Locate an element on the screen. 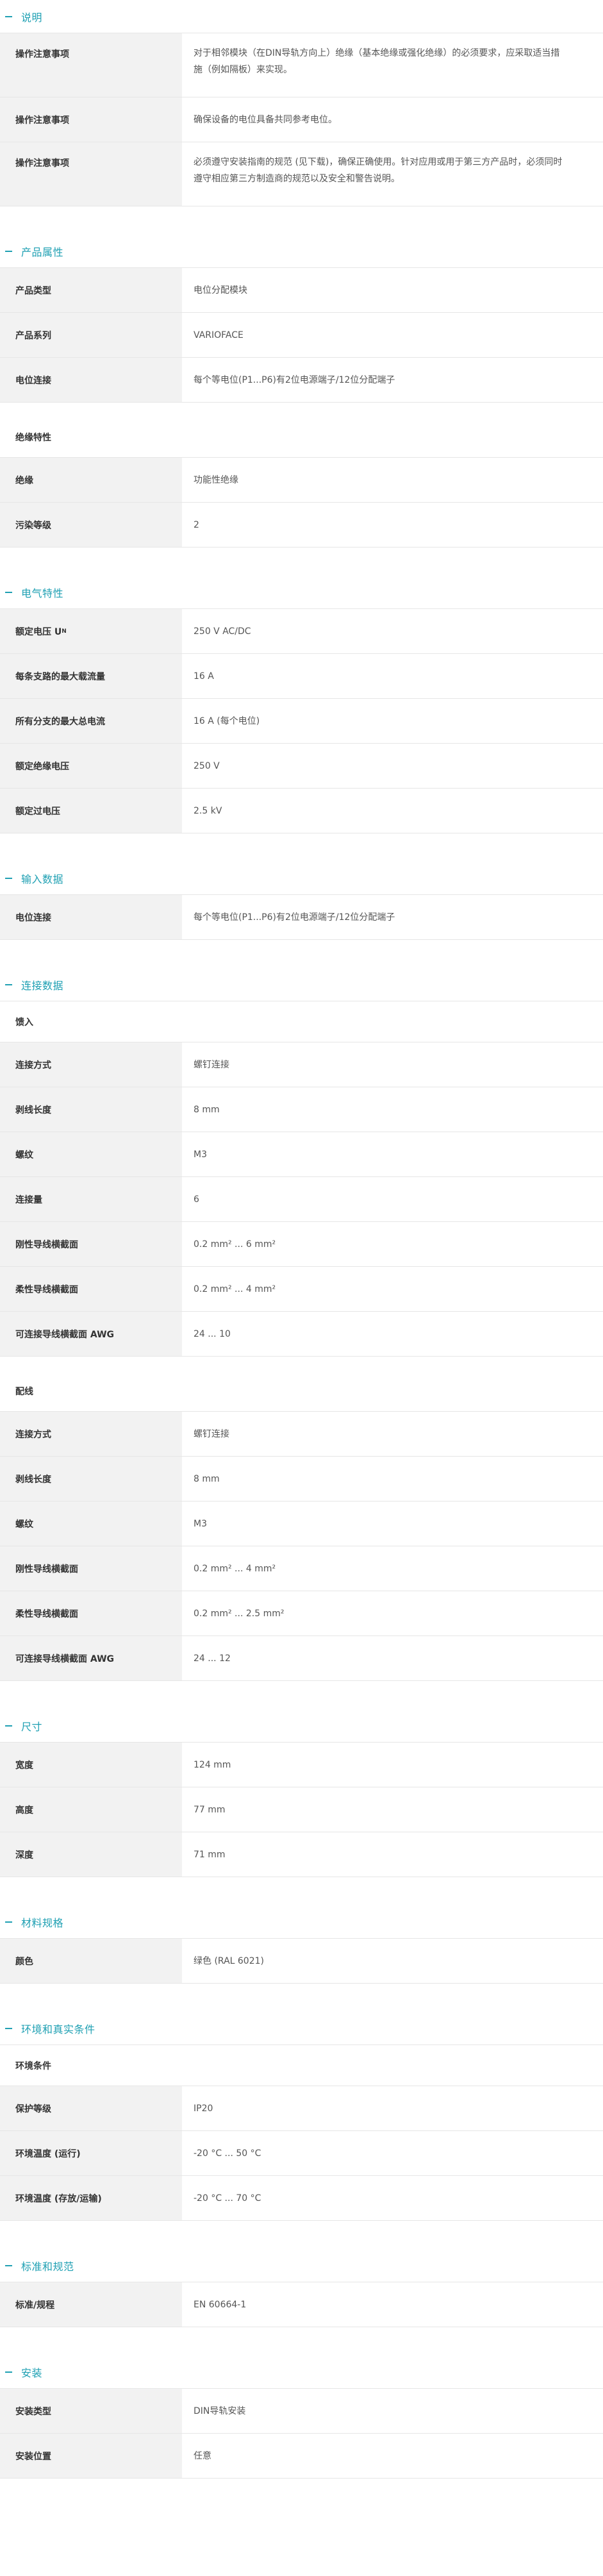 The image size is (603, 2576). spec-label: 高度 is located at coordinates (91, 1809).